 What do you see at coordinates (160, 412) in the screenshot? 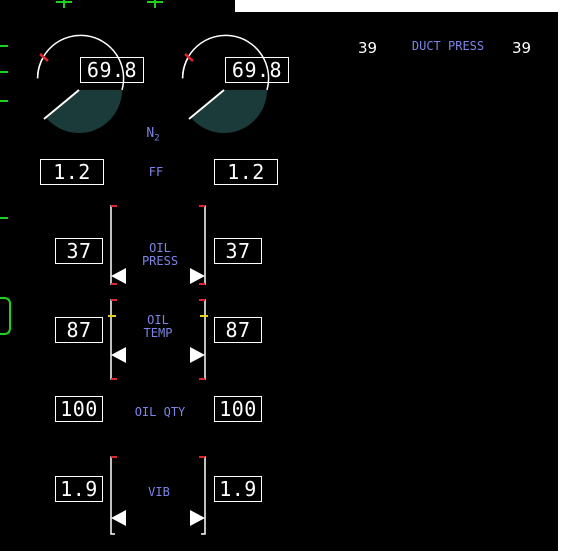
I see `oil-qty-label: OIL QTY` at bounding box center [160, 412].